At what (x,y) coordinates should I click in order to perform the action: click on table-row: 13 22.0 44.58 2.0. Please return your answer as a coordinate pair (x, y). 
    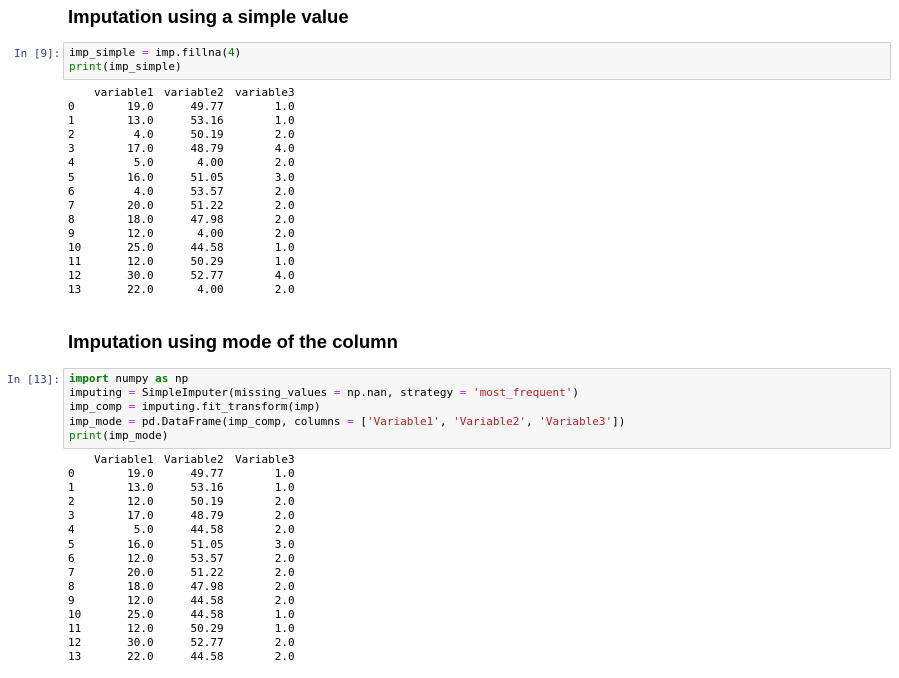
    Looking at the image, I should click on (181, 657).